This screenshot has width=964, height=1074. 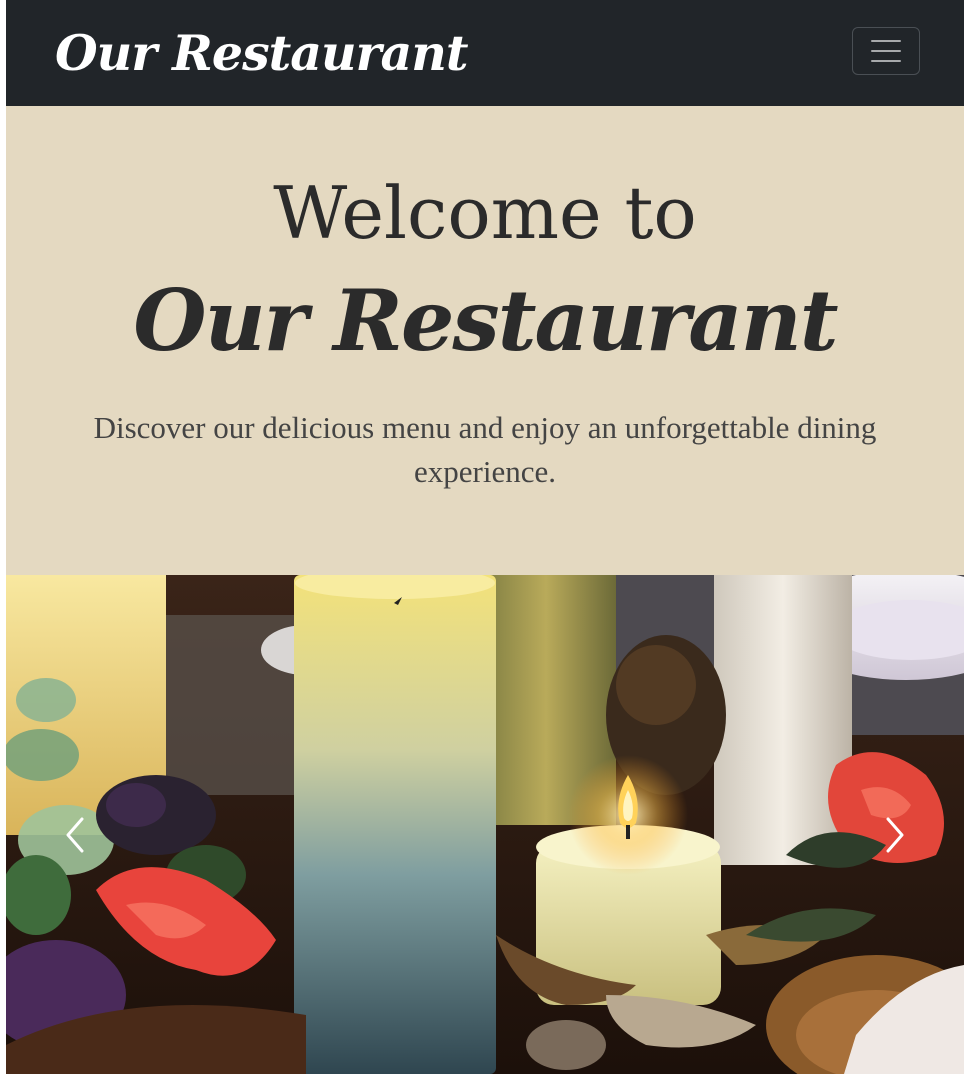 I want to click on navbar-toggler-button, so click(x=886, y=51).